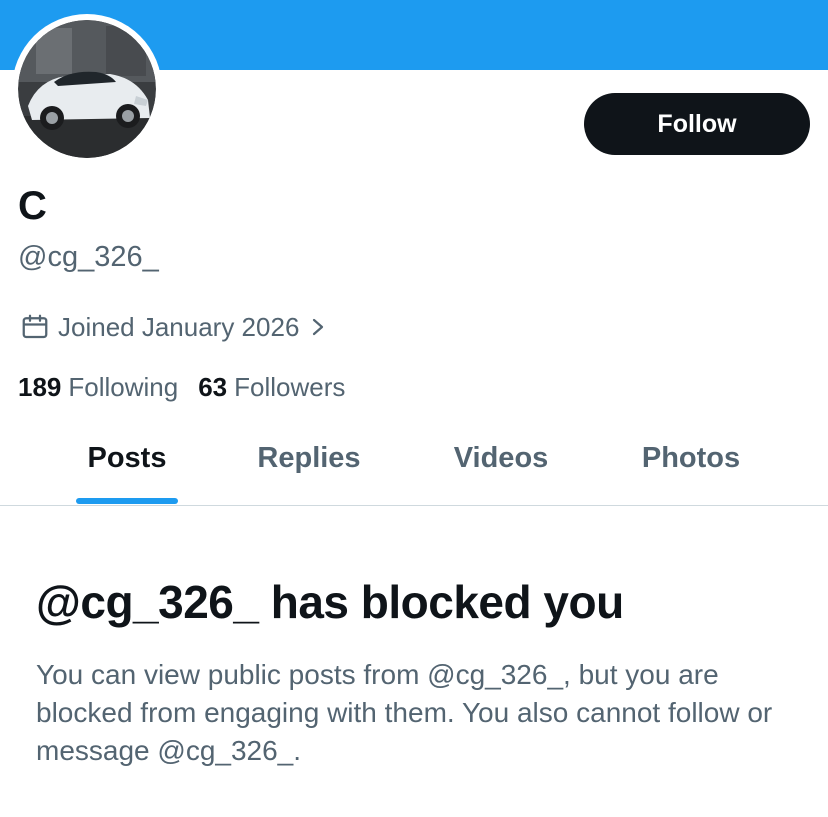 The image size is (828, 817). Describe the element at coordinates (330, 602) in the screenshot. I see `blocked-title: @cg_326_ has blocked you` at that location.